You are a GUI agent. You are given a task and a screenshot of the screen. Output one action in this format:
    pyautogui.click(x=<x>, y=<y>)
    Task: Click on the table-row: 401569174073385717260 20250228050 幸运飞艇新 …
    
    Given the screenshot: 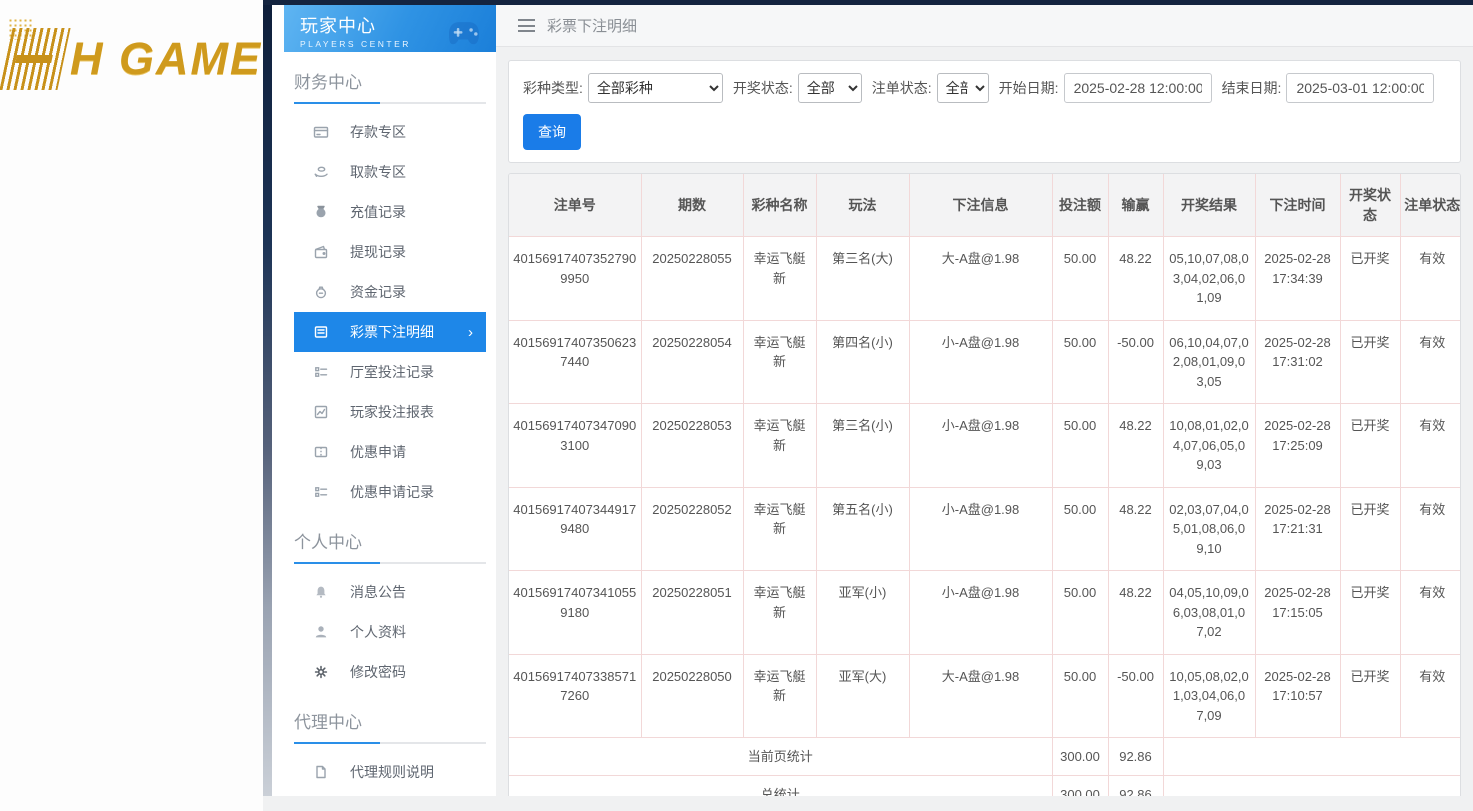 What is the action you would take?
    pyautogui.click(x=984, y=696)
    